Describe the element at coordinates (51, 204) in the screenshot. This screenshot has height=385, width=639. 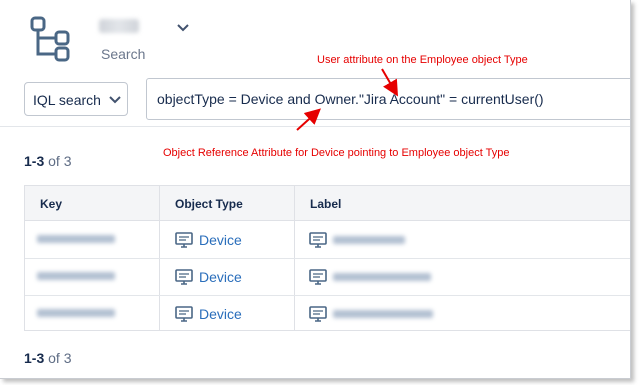
I see `column-header-key: Key` at that location.